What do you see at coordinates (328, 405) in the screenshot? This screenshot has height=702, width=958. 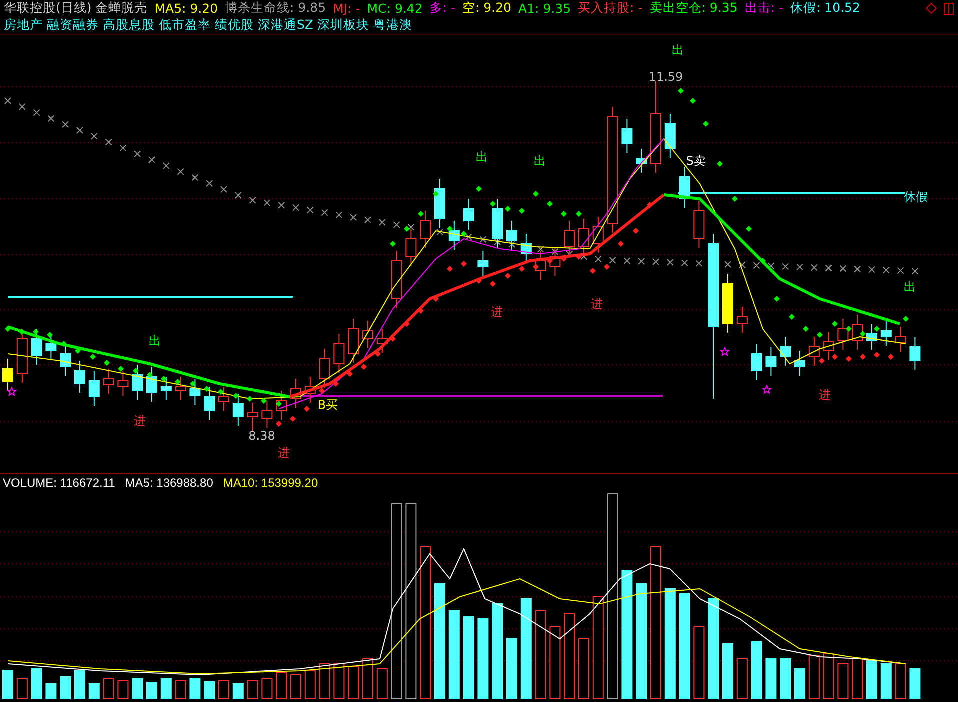 I see `signal-label: B买` at bounding box center [328, 405].